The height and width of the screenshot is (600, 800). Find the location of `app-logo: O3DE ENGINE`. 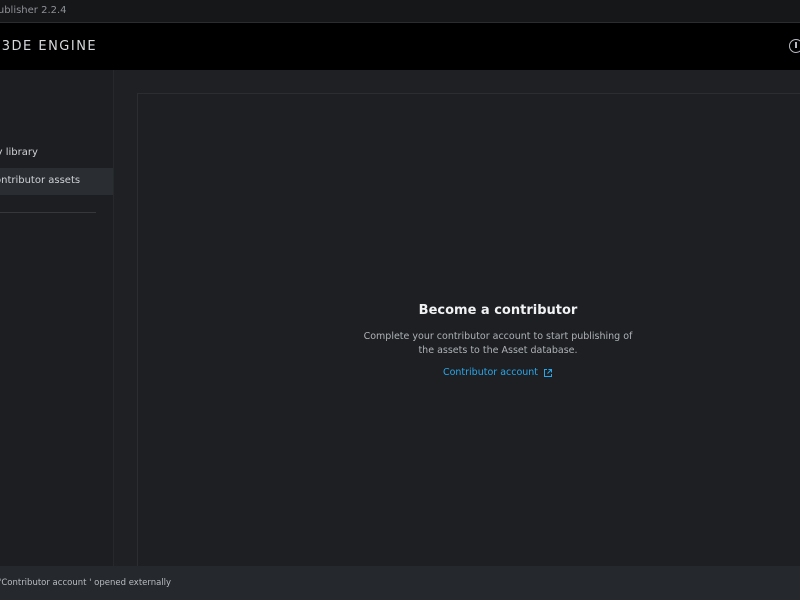

app-logo: O3DE ENGINE is located at coordinates (48, 46).